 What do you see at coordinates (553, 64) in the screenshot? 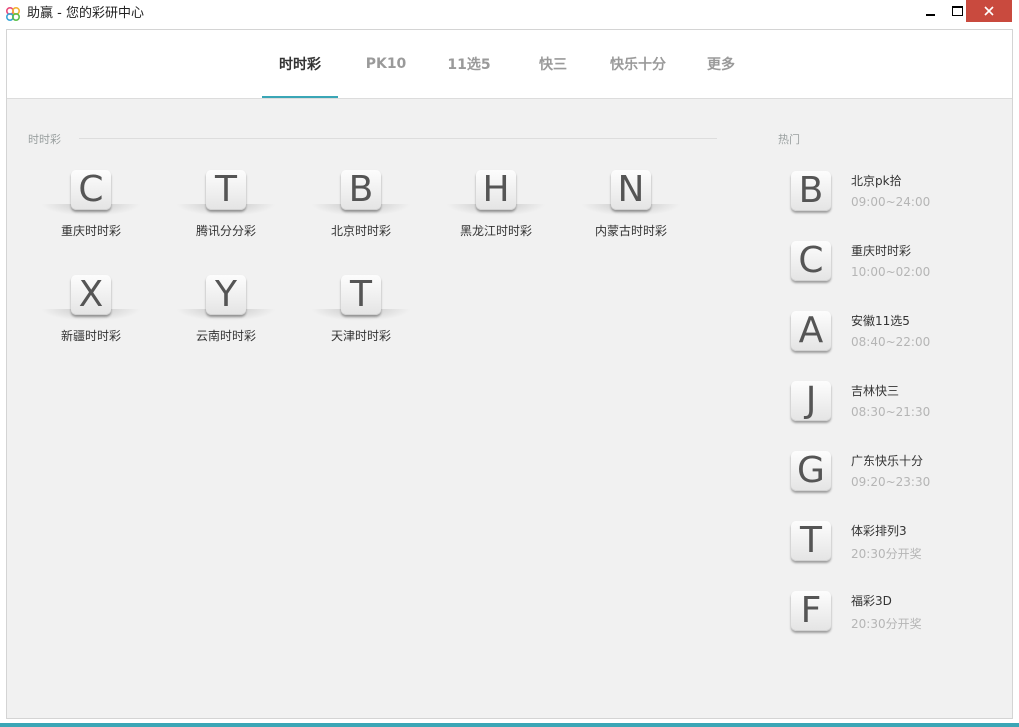
I see `tab-kuai3: 快三` at bounding box center [553, 64].